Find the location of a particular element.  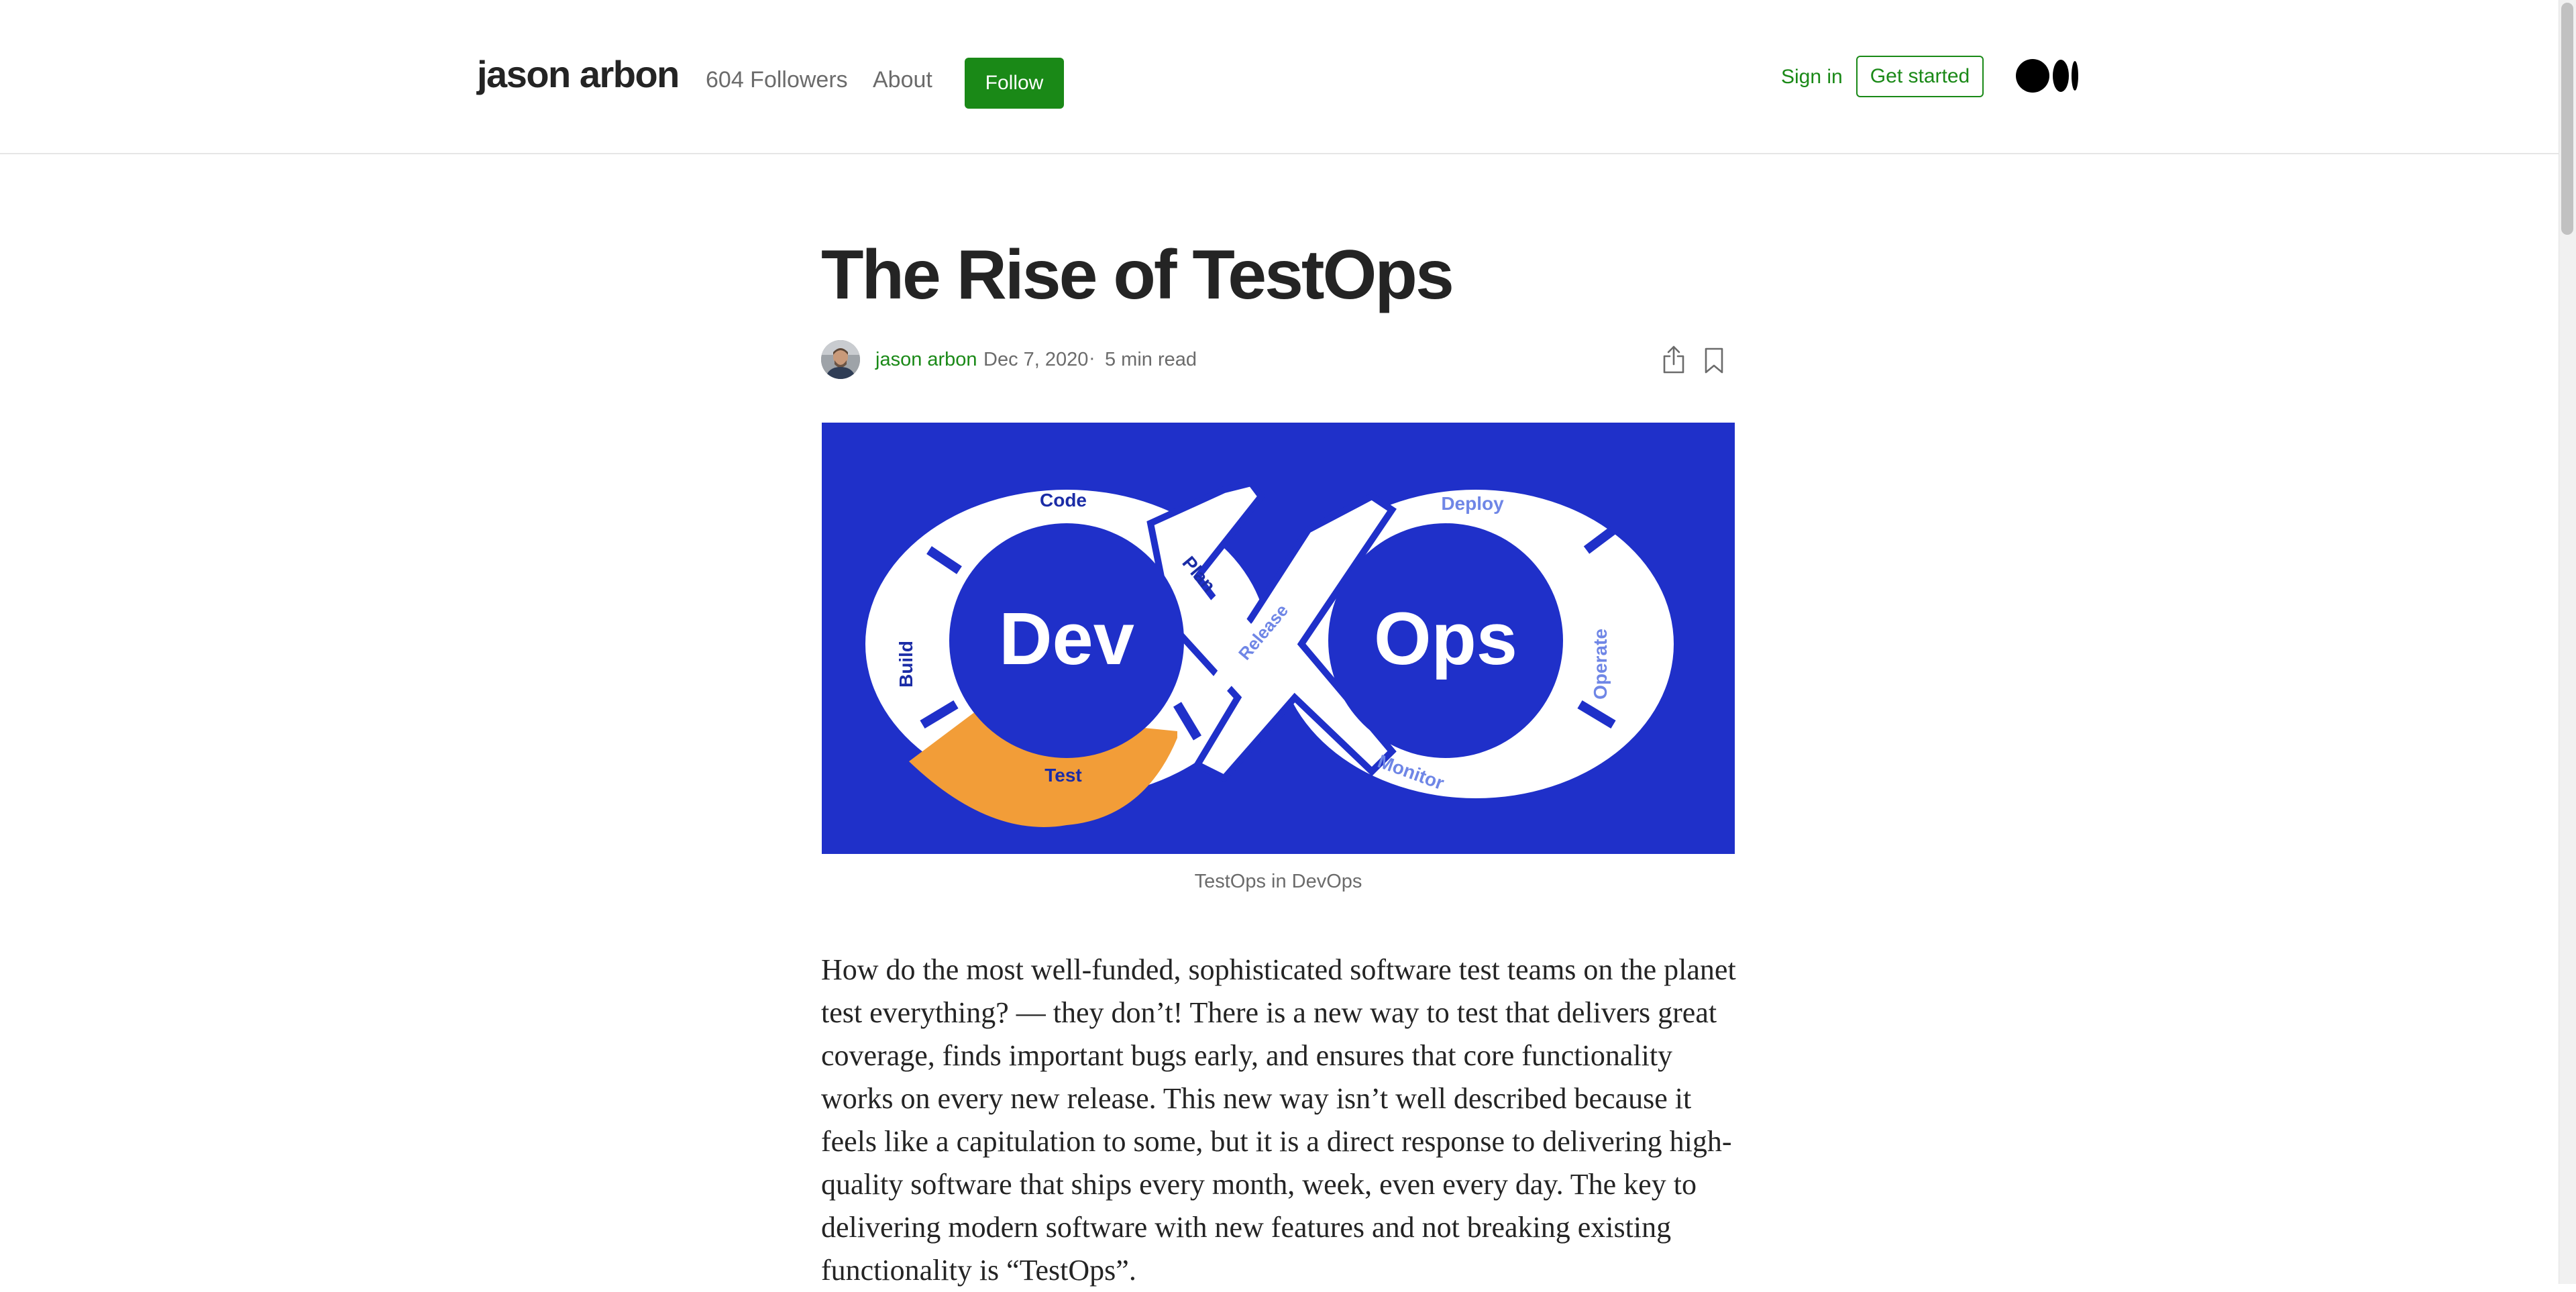

author-avatar is located at coordinates (840, 359).